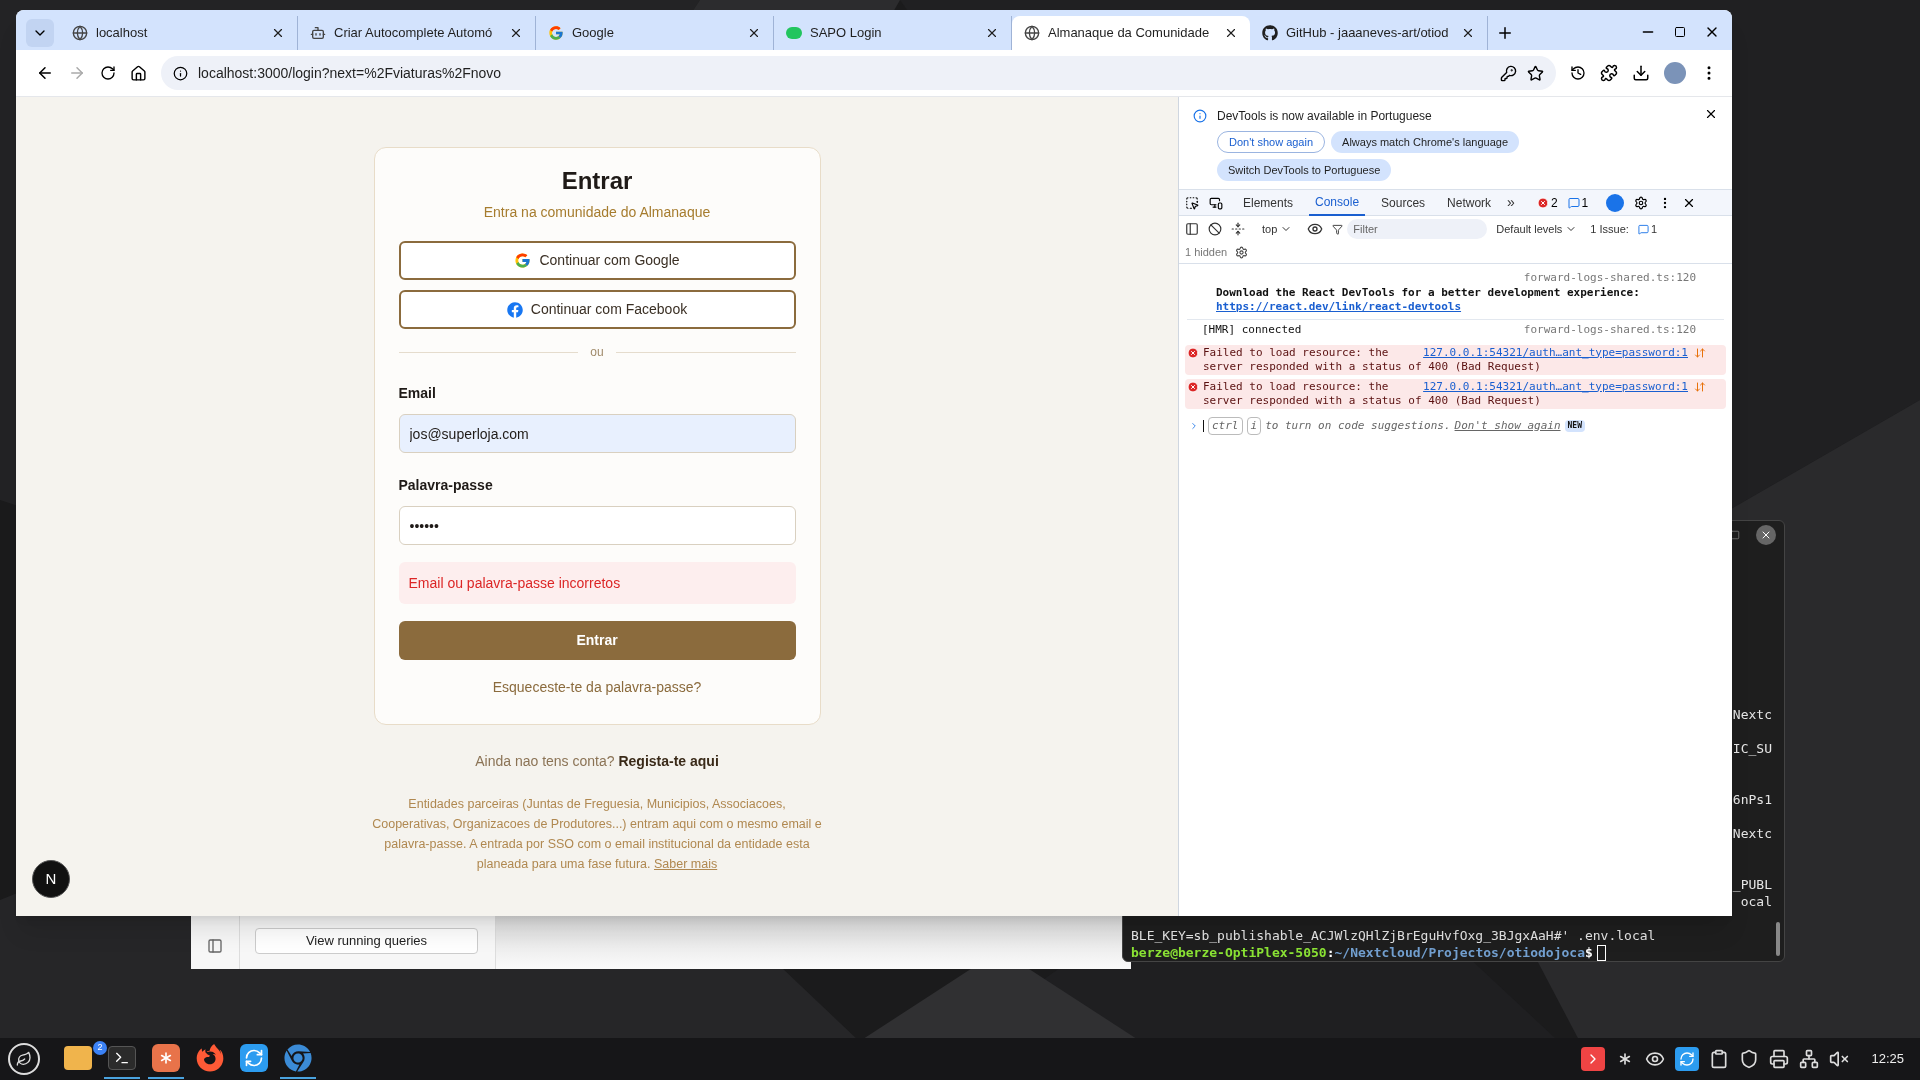 The height and width of the screenshot is (1080, 1920). I want to click on close-button, so click(1766, 535).